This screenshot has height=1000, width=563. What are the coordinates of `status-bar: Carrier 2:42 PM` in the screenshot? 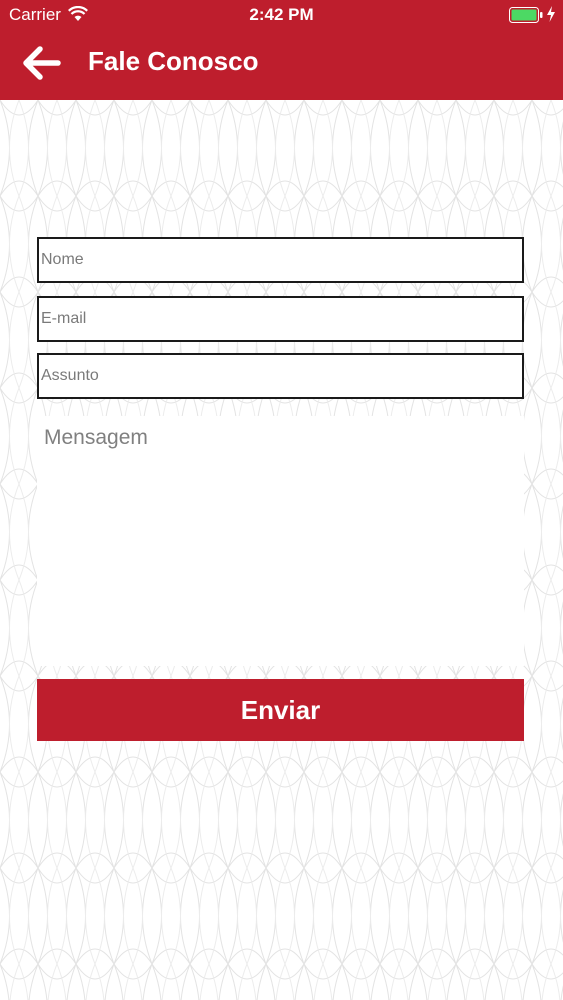 It's located at (281, 15).